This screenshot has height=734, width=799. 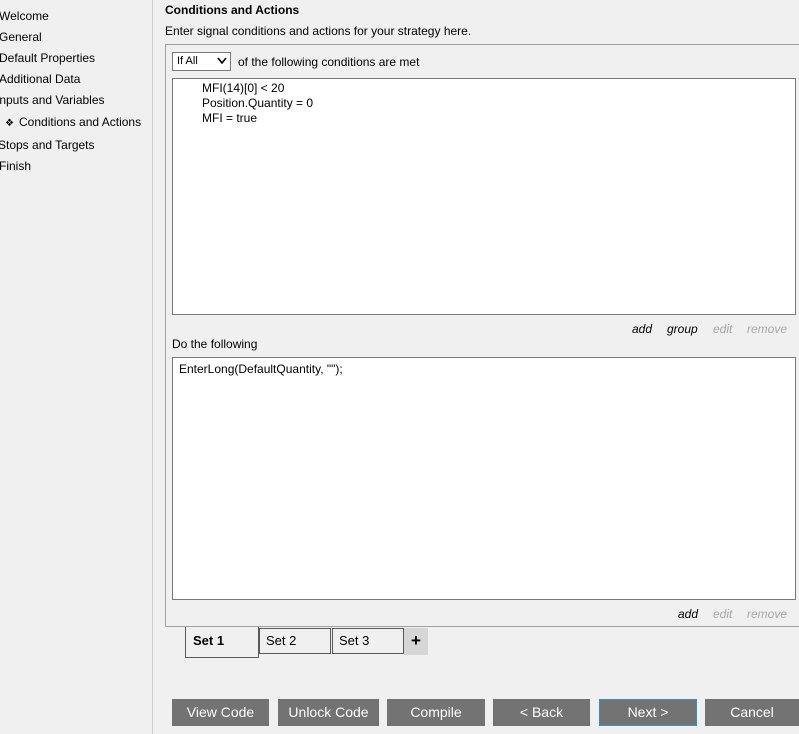 I want to click on condition-item: MFI(14)[0] < 20, so click(x=243, y=88).